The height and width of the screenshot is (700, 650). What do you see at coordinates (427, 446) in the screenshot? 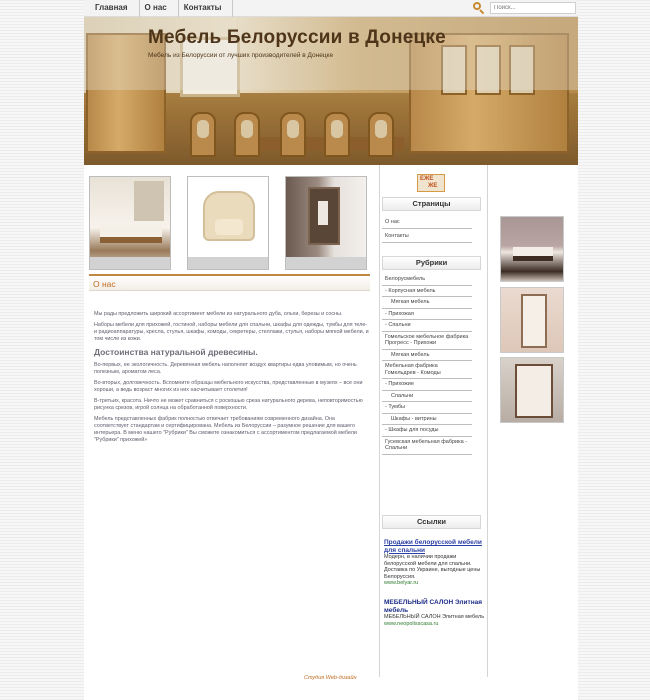
I see `sidebar-item-rubric: Гусевская мебельная фабрика - Спальни` at bounding box center [427, 446].